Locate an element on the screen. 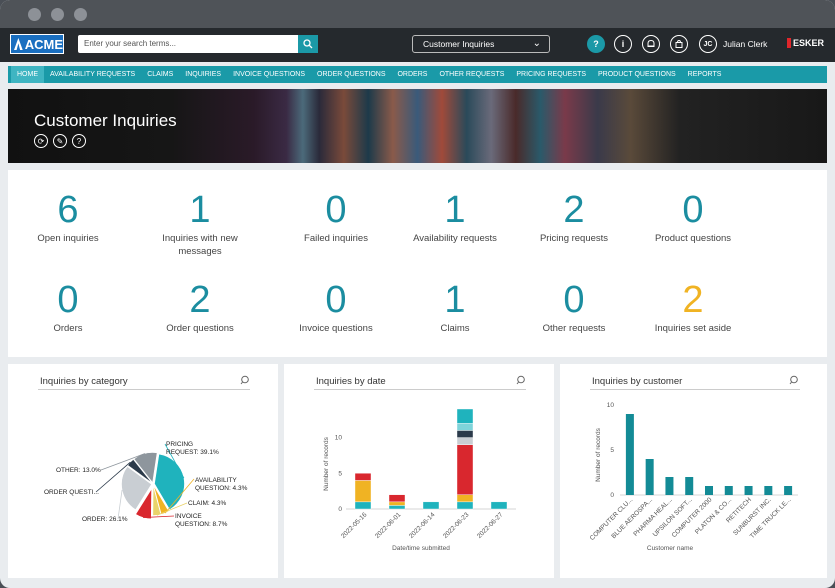  page-title: Customer Inquiries is located at coordinates (105, 120).